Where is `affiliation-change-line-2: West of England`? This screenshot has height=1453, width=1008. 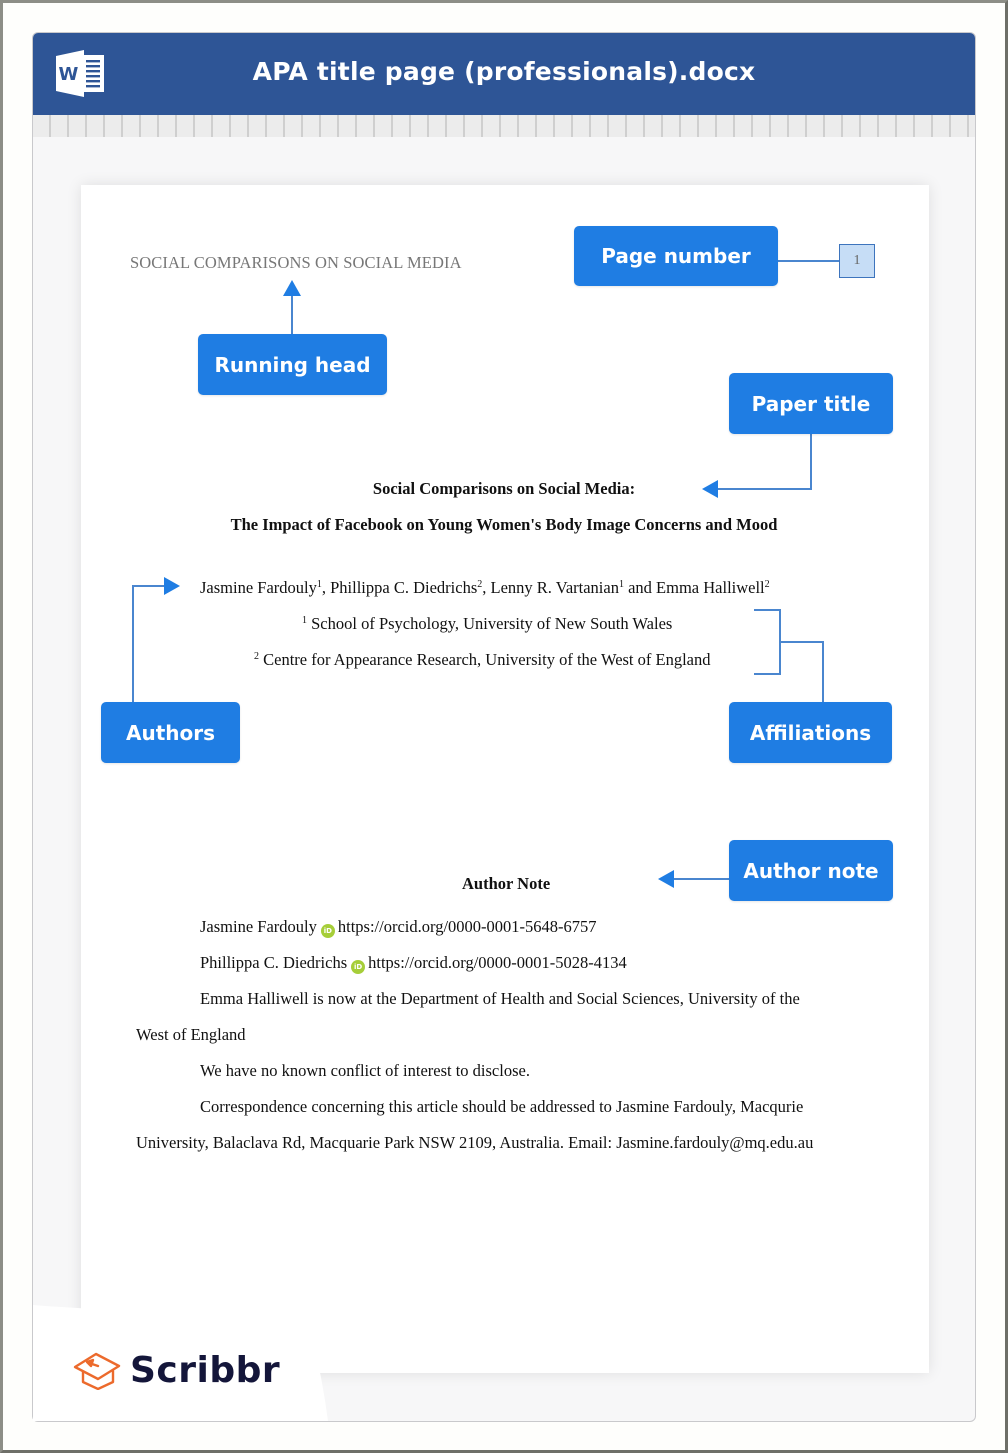
affiliation-change-line-2: West of England is located at coordinates (191, 1034).